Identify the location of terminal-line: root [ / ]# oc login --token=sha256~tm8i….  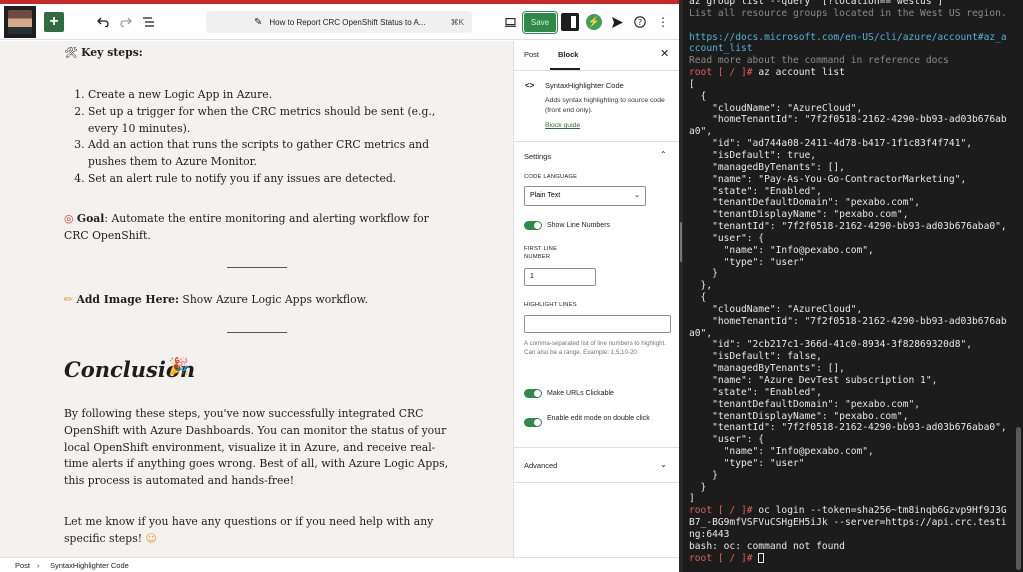
(848, 511).